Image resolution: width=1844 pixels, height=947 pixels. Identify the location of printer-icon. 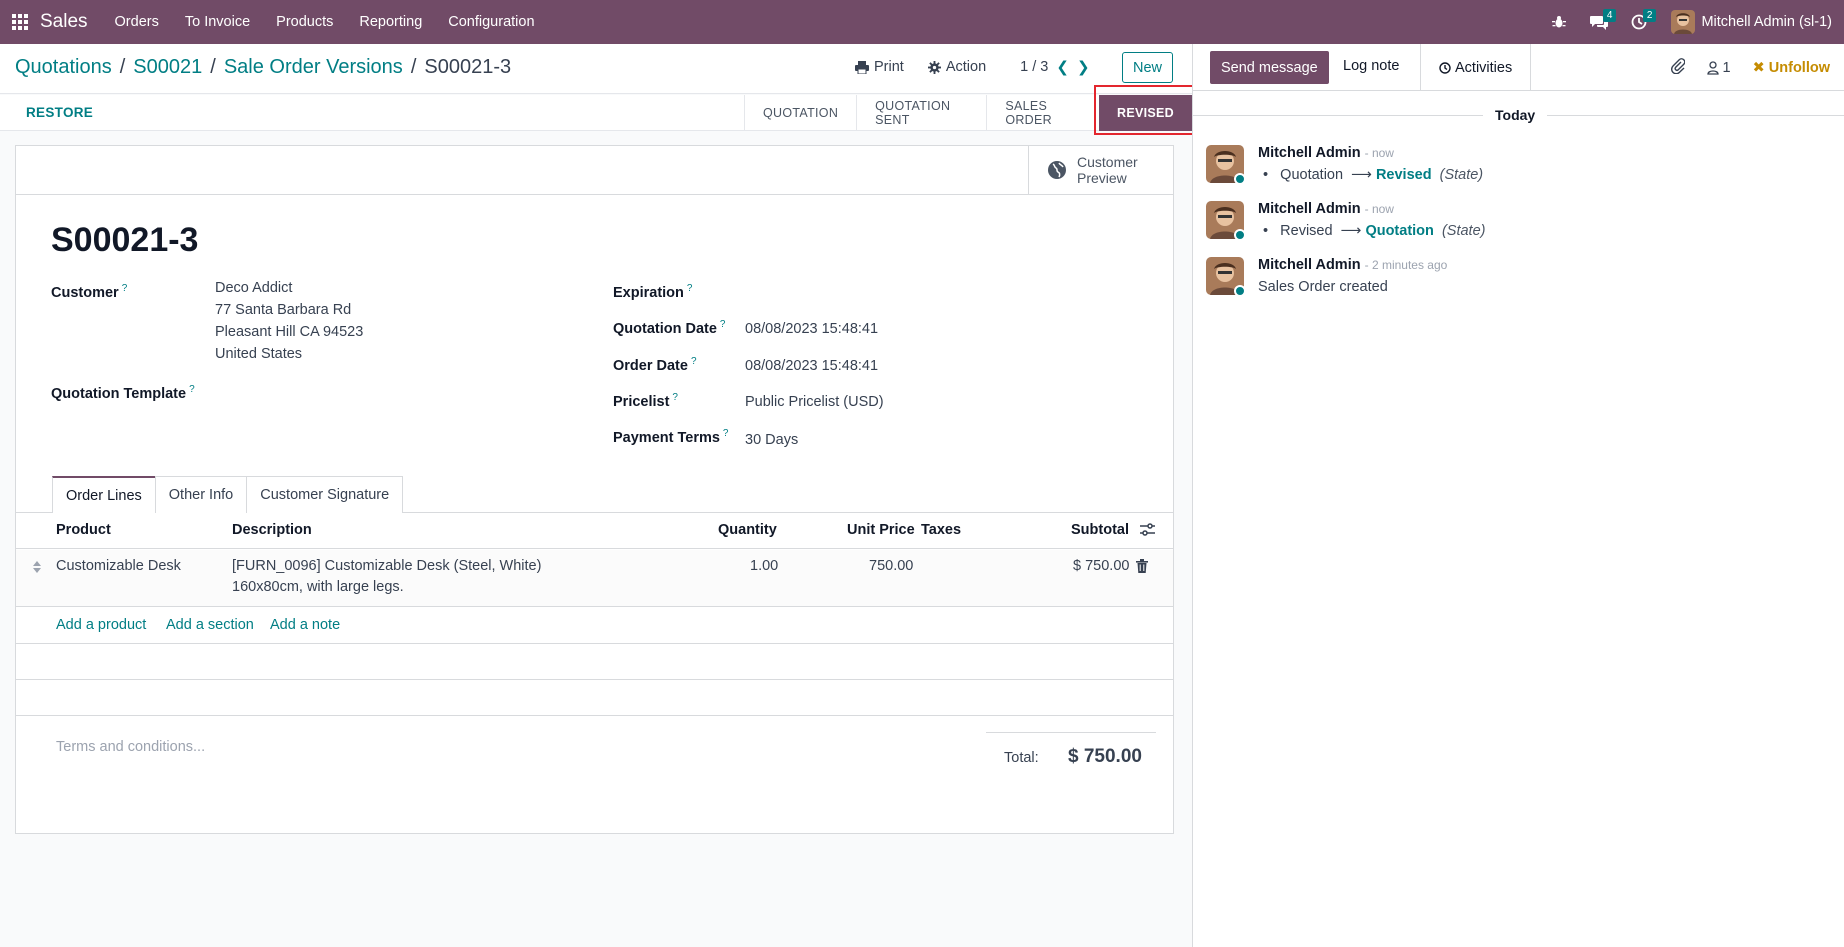
(862, 67).